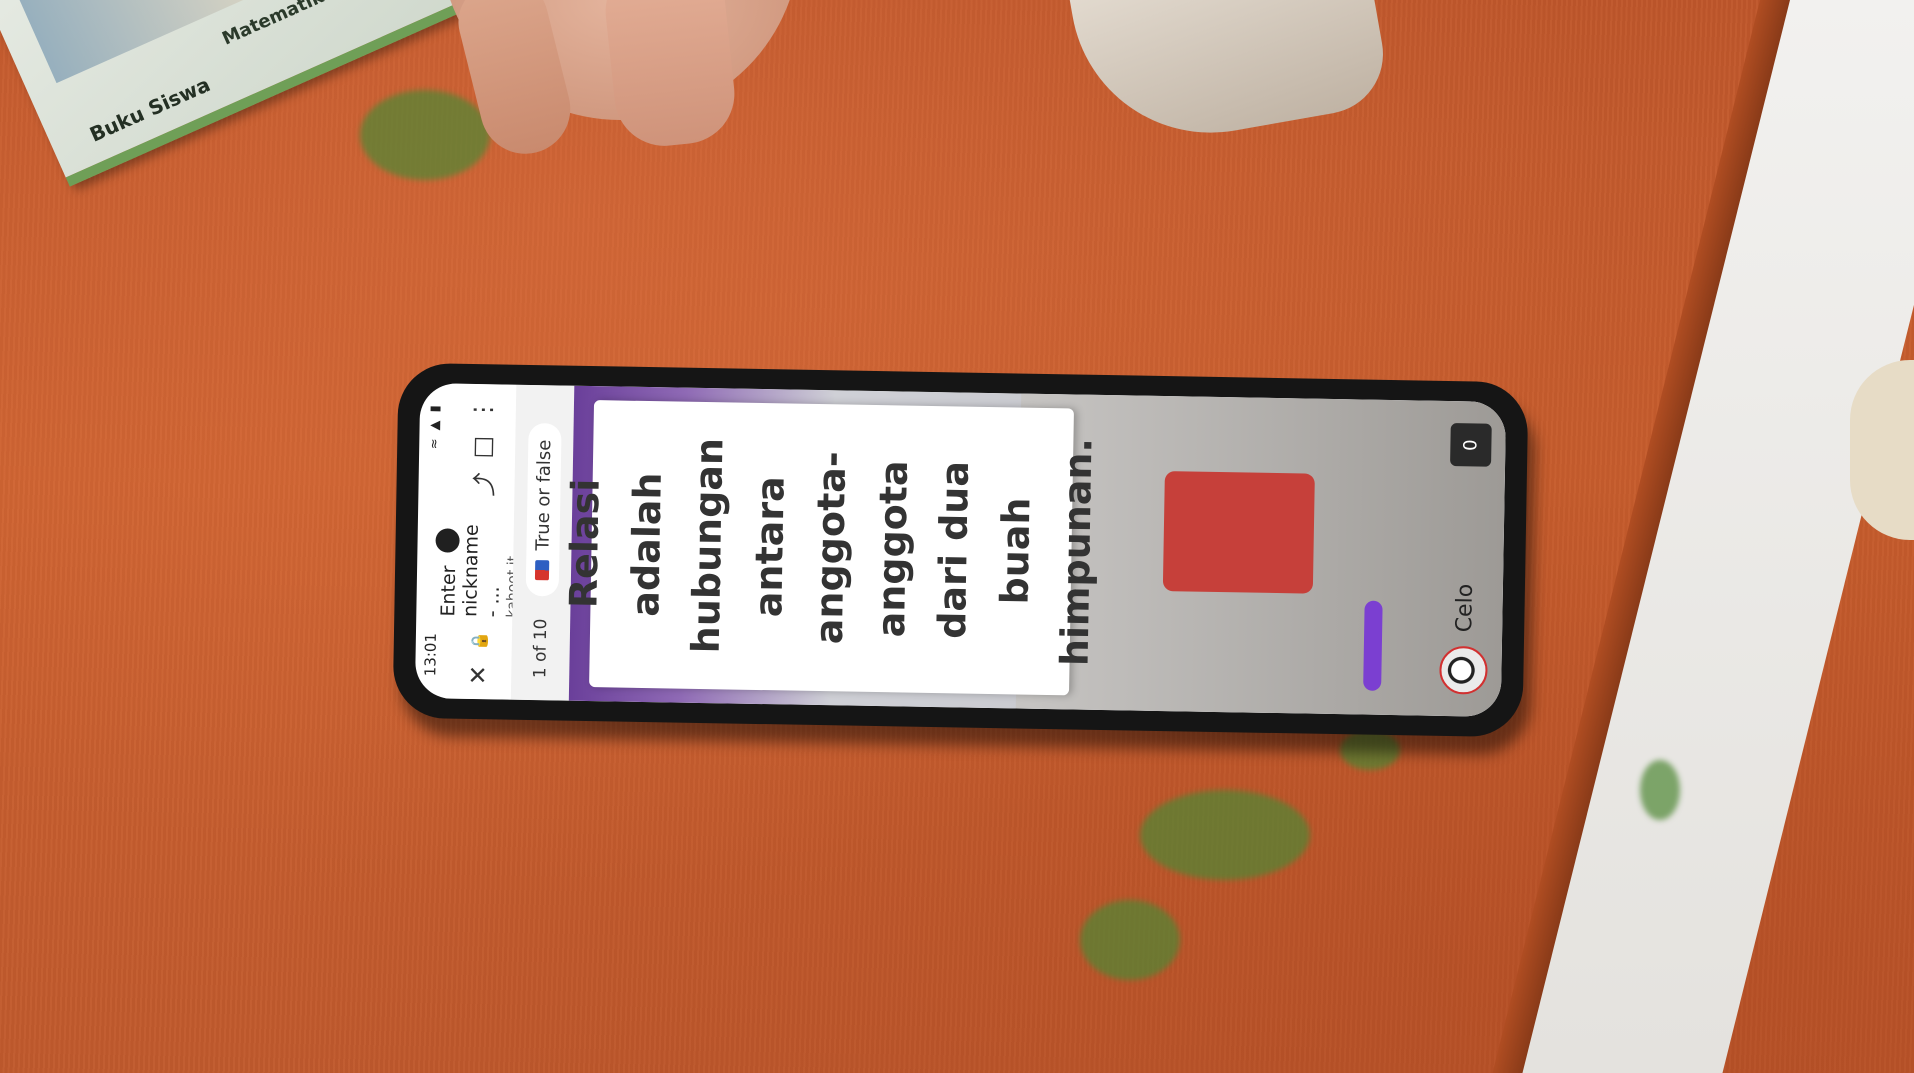 This screenshot has height=1073, width=1914. Describe the element at coordinates (478, 675) in the screenshot. I see `close-icon: ✕` at that location.